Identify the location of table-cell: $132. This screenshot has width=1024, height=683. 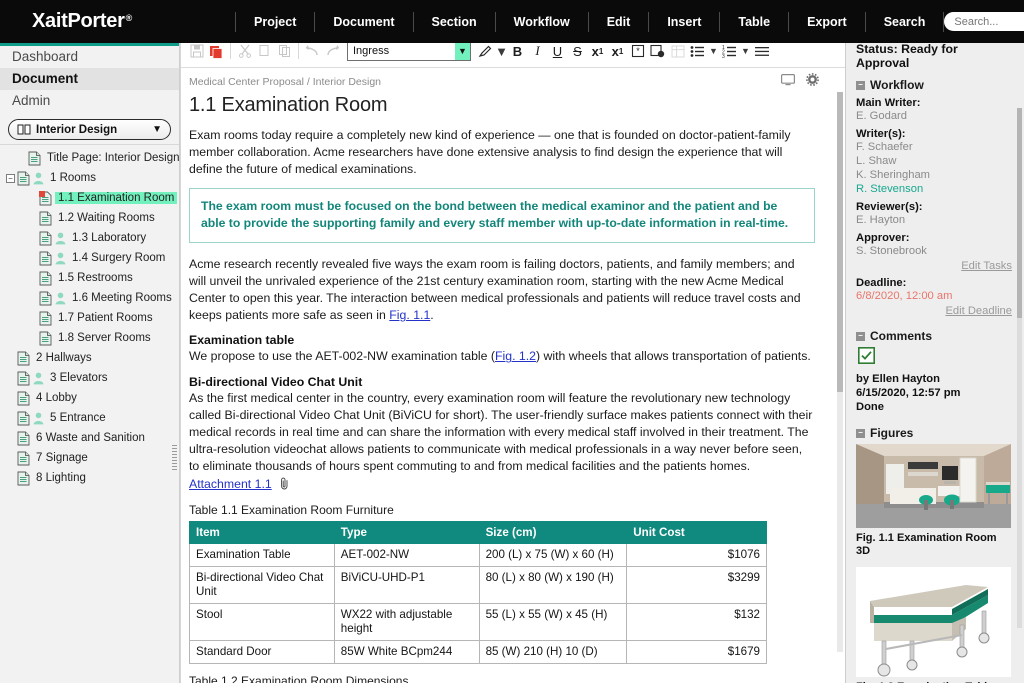
(696, 621).